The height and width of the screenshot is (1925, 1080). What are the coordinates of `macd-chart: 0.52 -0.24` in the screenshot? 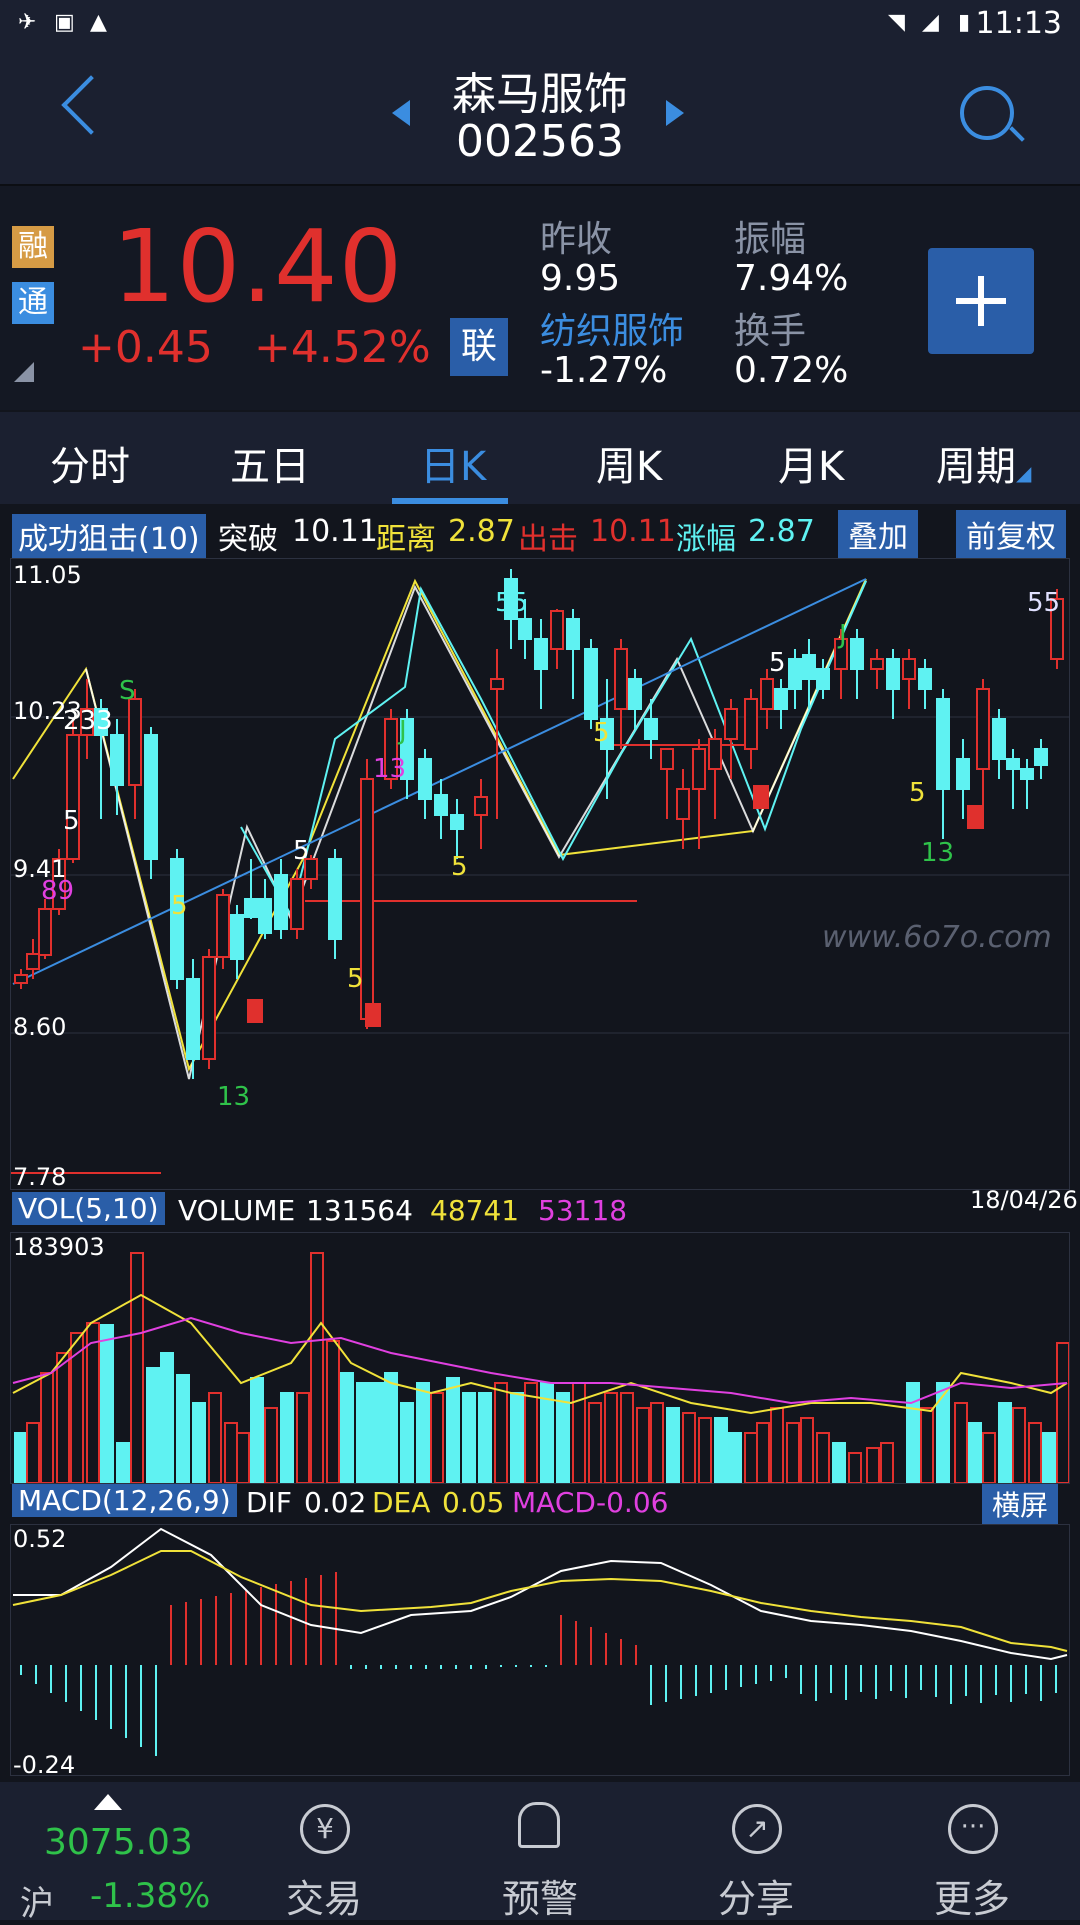 It's located at (540, 1651).